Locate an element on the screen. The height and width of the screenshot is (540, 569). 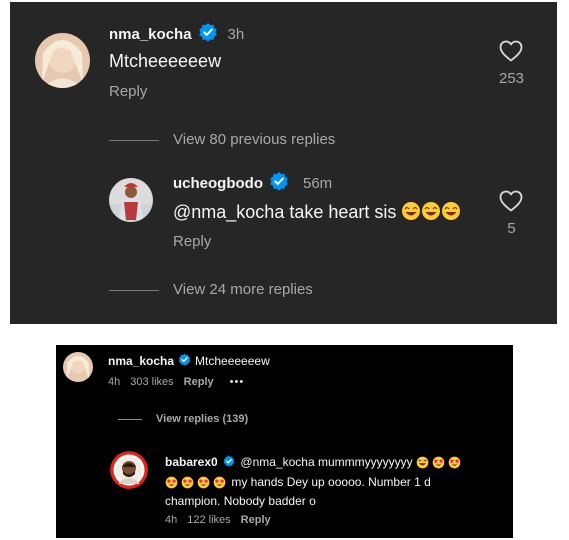
reply-text-line-1: @nma_kocha mummmyyyyyyyy is located at coordinates (326, 462).